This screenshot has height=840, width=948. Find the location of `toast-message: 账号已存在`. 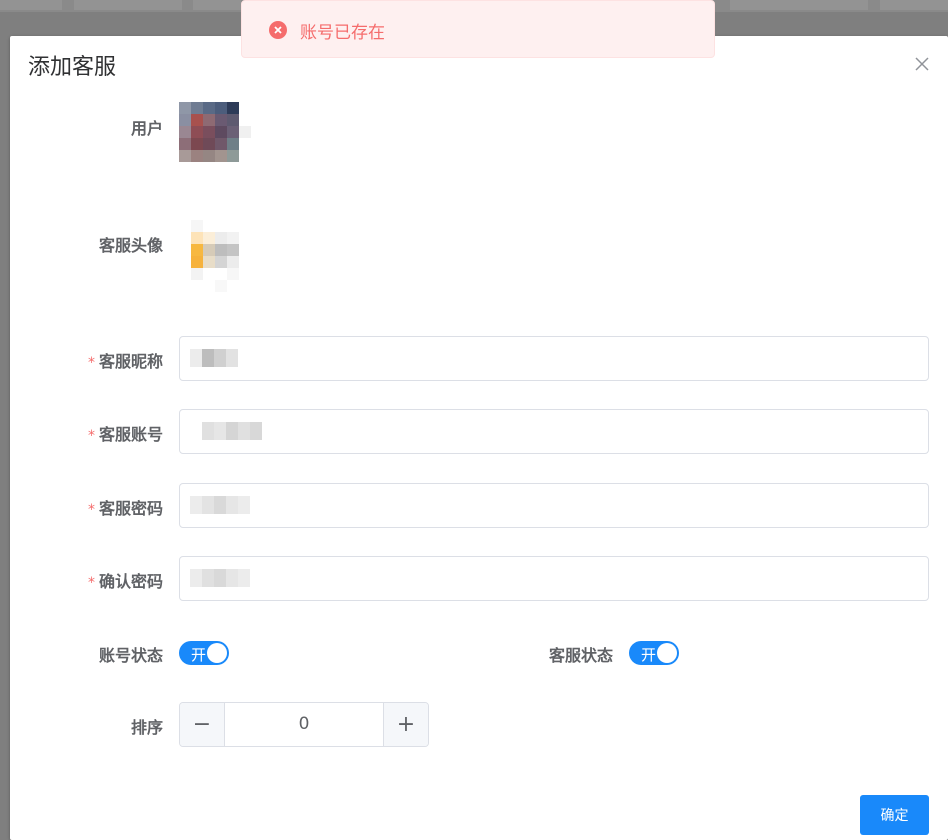

toast-message: 账号已存在 is located at coordinates (342, 33).